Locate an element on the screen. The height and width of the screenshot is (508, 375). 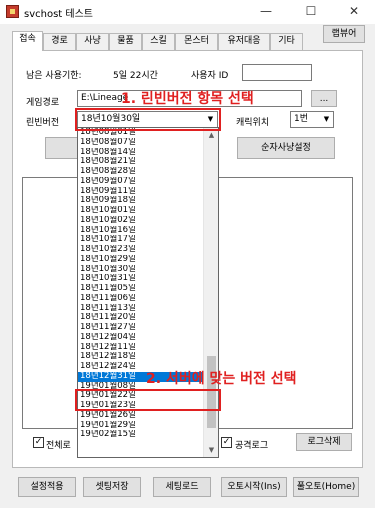
version-option: 18년10월02일 is located at coordinates (141, 221).